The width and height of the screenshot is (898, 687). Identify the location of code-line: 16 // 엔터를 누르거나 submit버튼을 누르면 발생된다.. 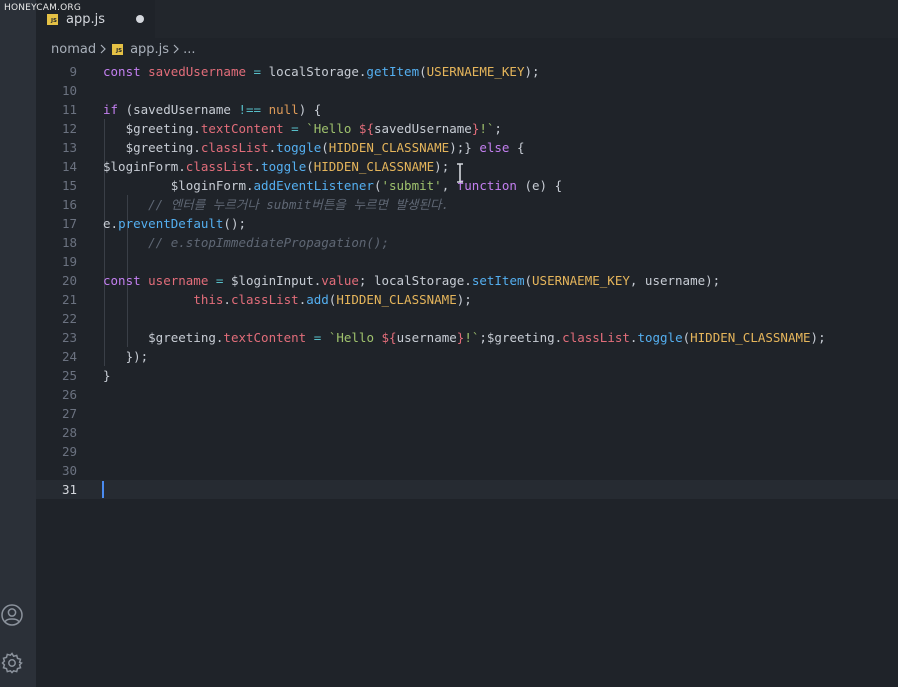
(467, 204).